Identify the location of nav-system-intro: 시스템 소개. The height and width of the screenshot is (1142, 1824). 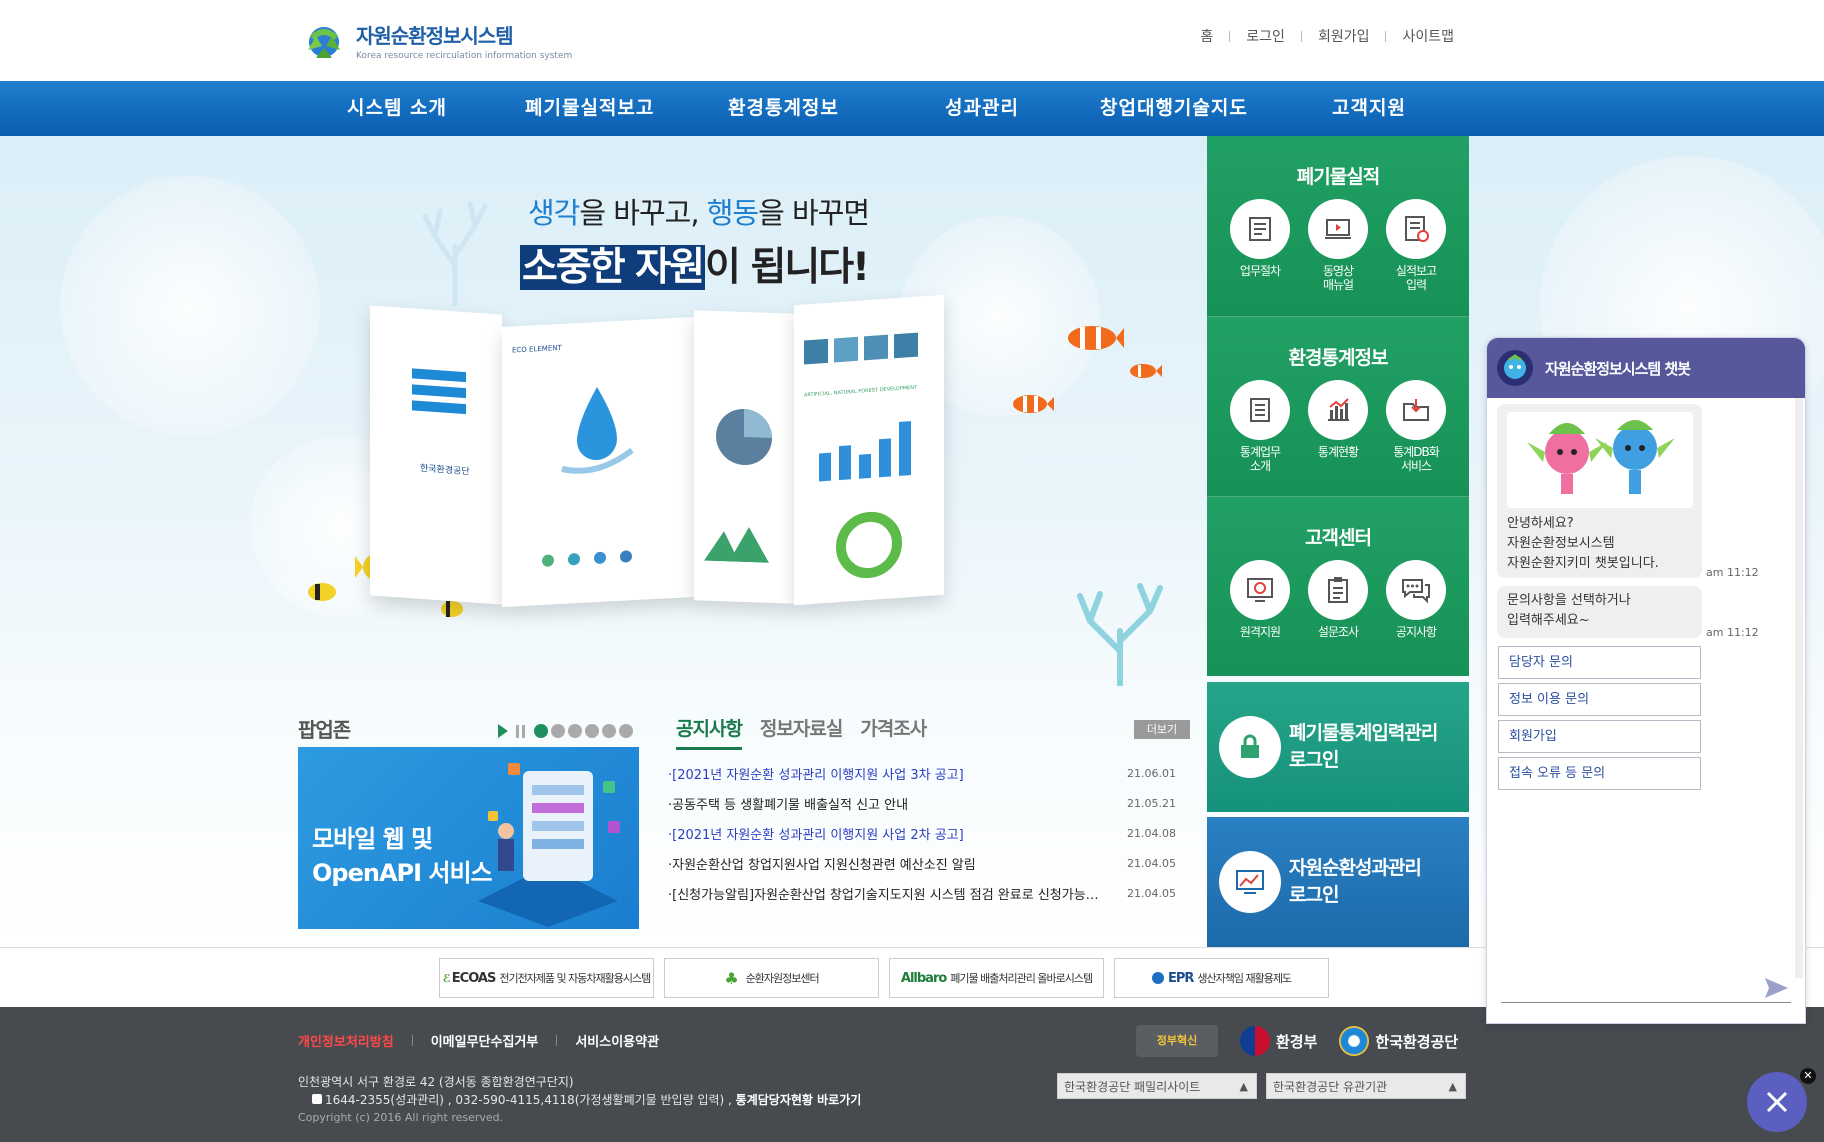
(397, 108).